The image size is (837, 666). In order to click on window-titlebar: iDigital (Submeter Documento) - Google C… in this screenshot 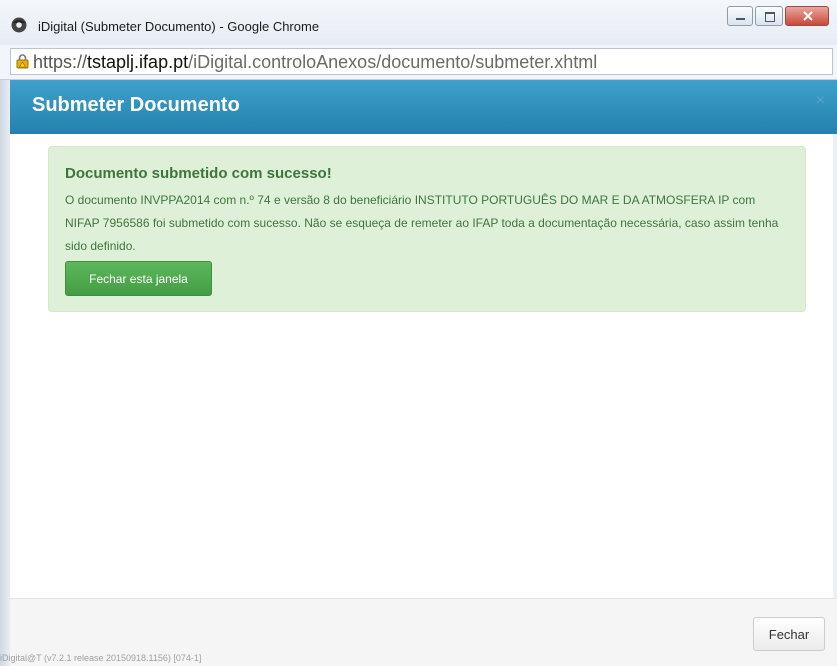, I will do `click(418, 22)`.